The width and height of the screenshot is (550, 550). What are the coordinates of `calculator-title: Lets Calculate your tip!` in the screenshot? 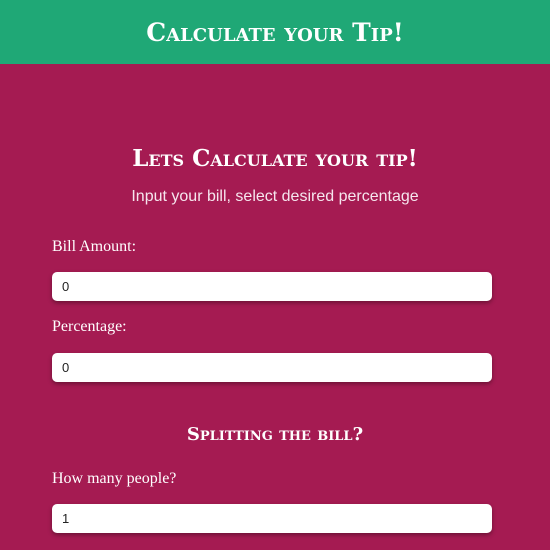 It's located at (275, 158).